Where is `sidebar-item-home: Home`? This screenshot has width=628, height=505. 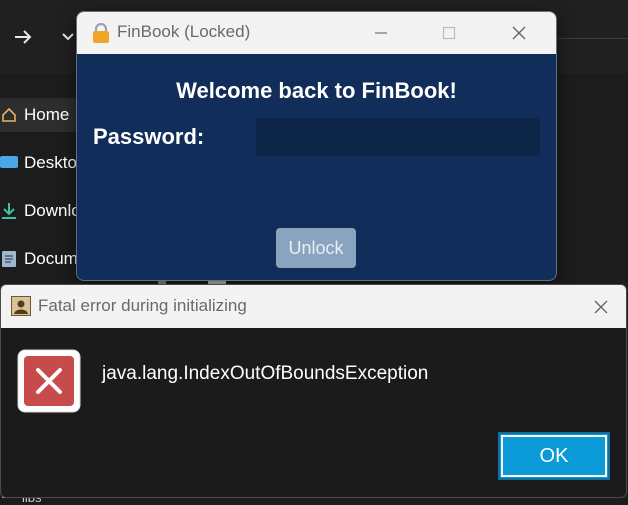
sidebar-item-home: Home is located at coordinates (43, 115).